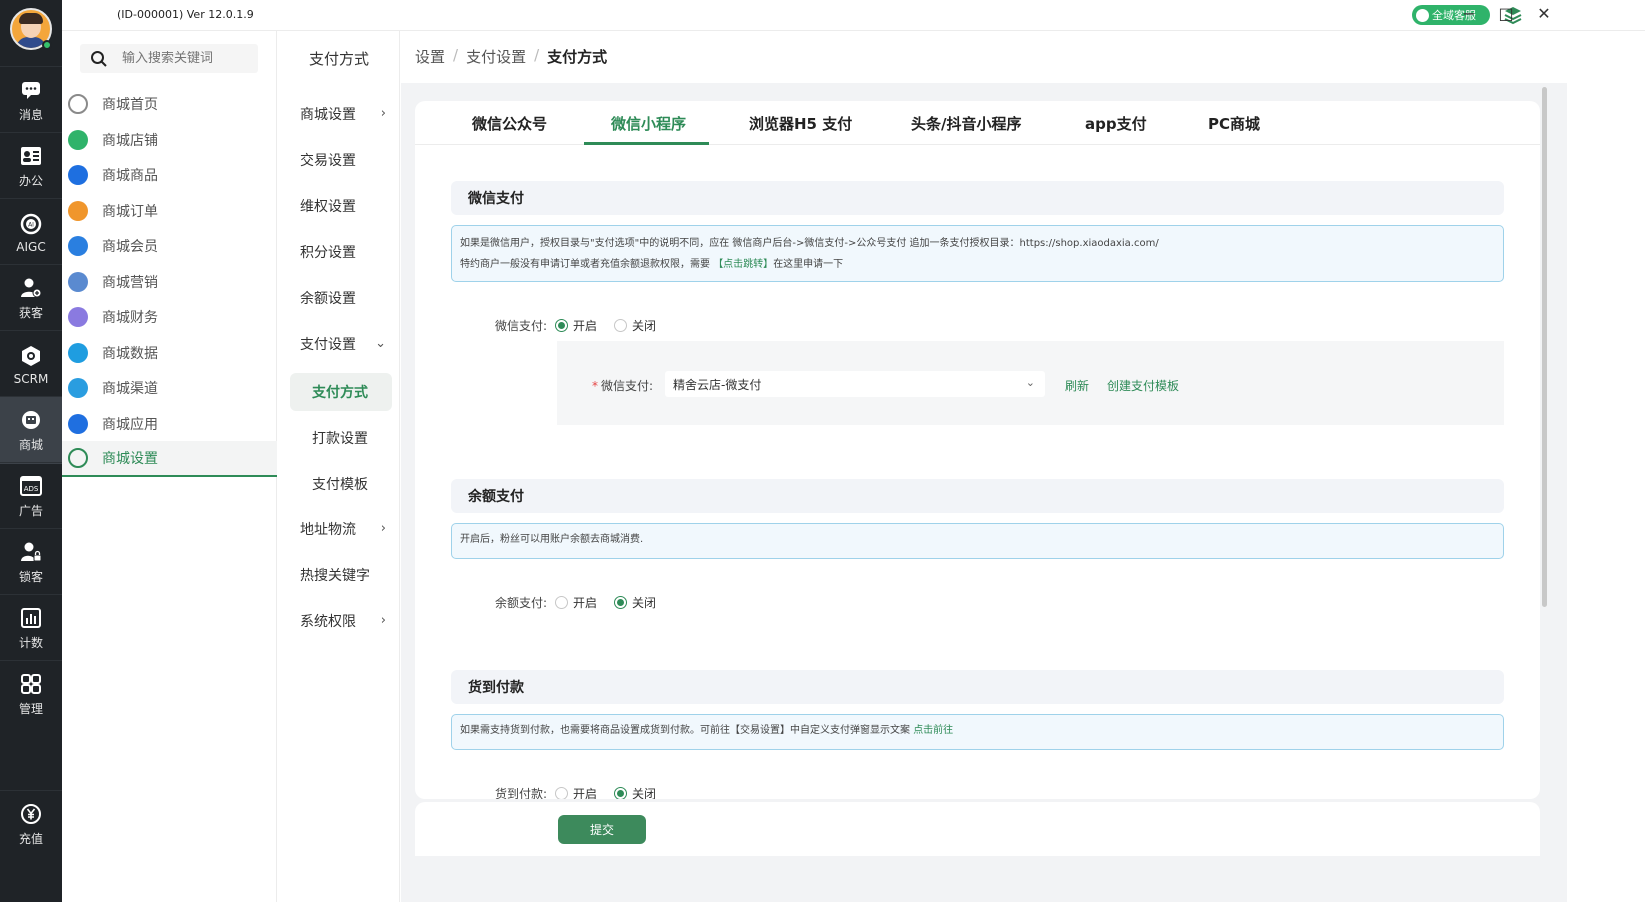  I want to click on wechat-on-radio: 开启, so click(576, 325).